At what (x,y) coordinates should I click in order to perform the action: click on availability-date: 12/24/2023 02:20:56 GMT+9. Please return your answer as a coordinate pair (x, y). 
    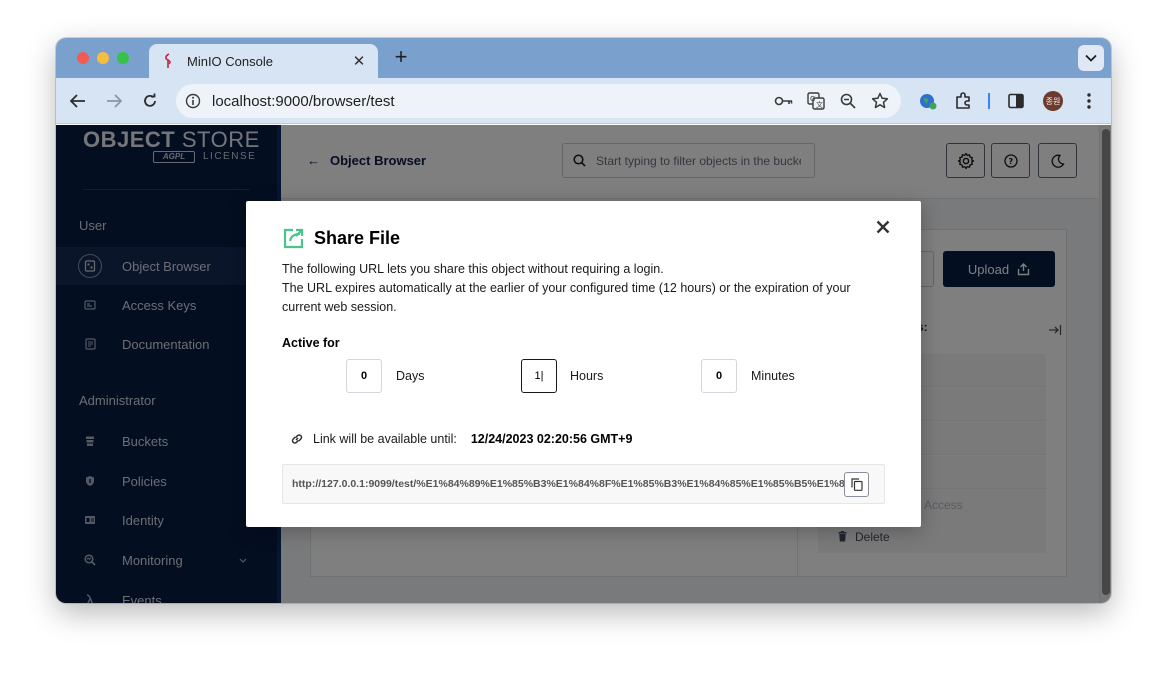
    Looking at the image, I should click on (551, 439).